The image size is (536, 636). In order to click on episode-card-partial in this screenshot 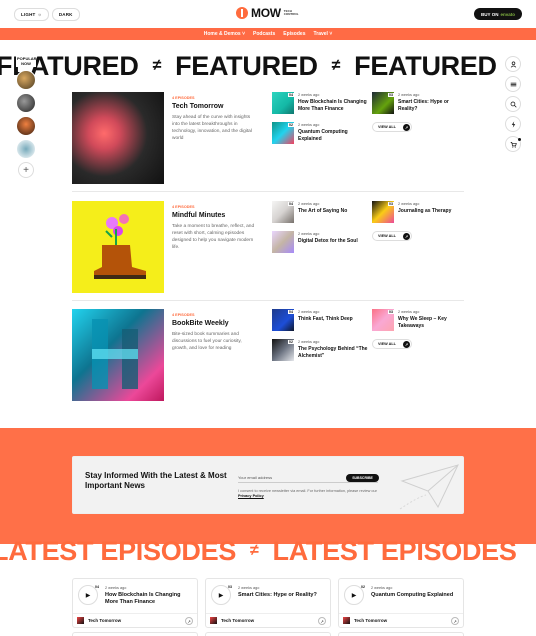, I will do `click(135, 634)`.